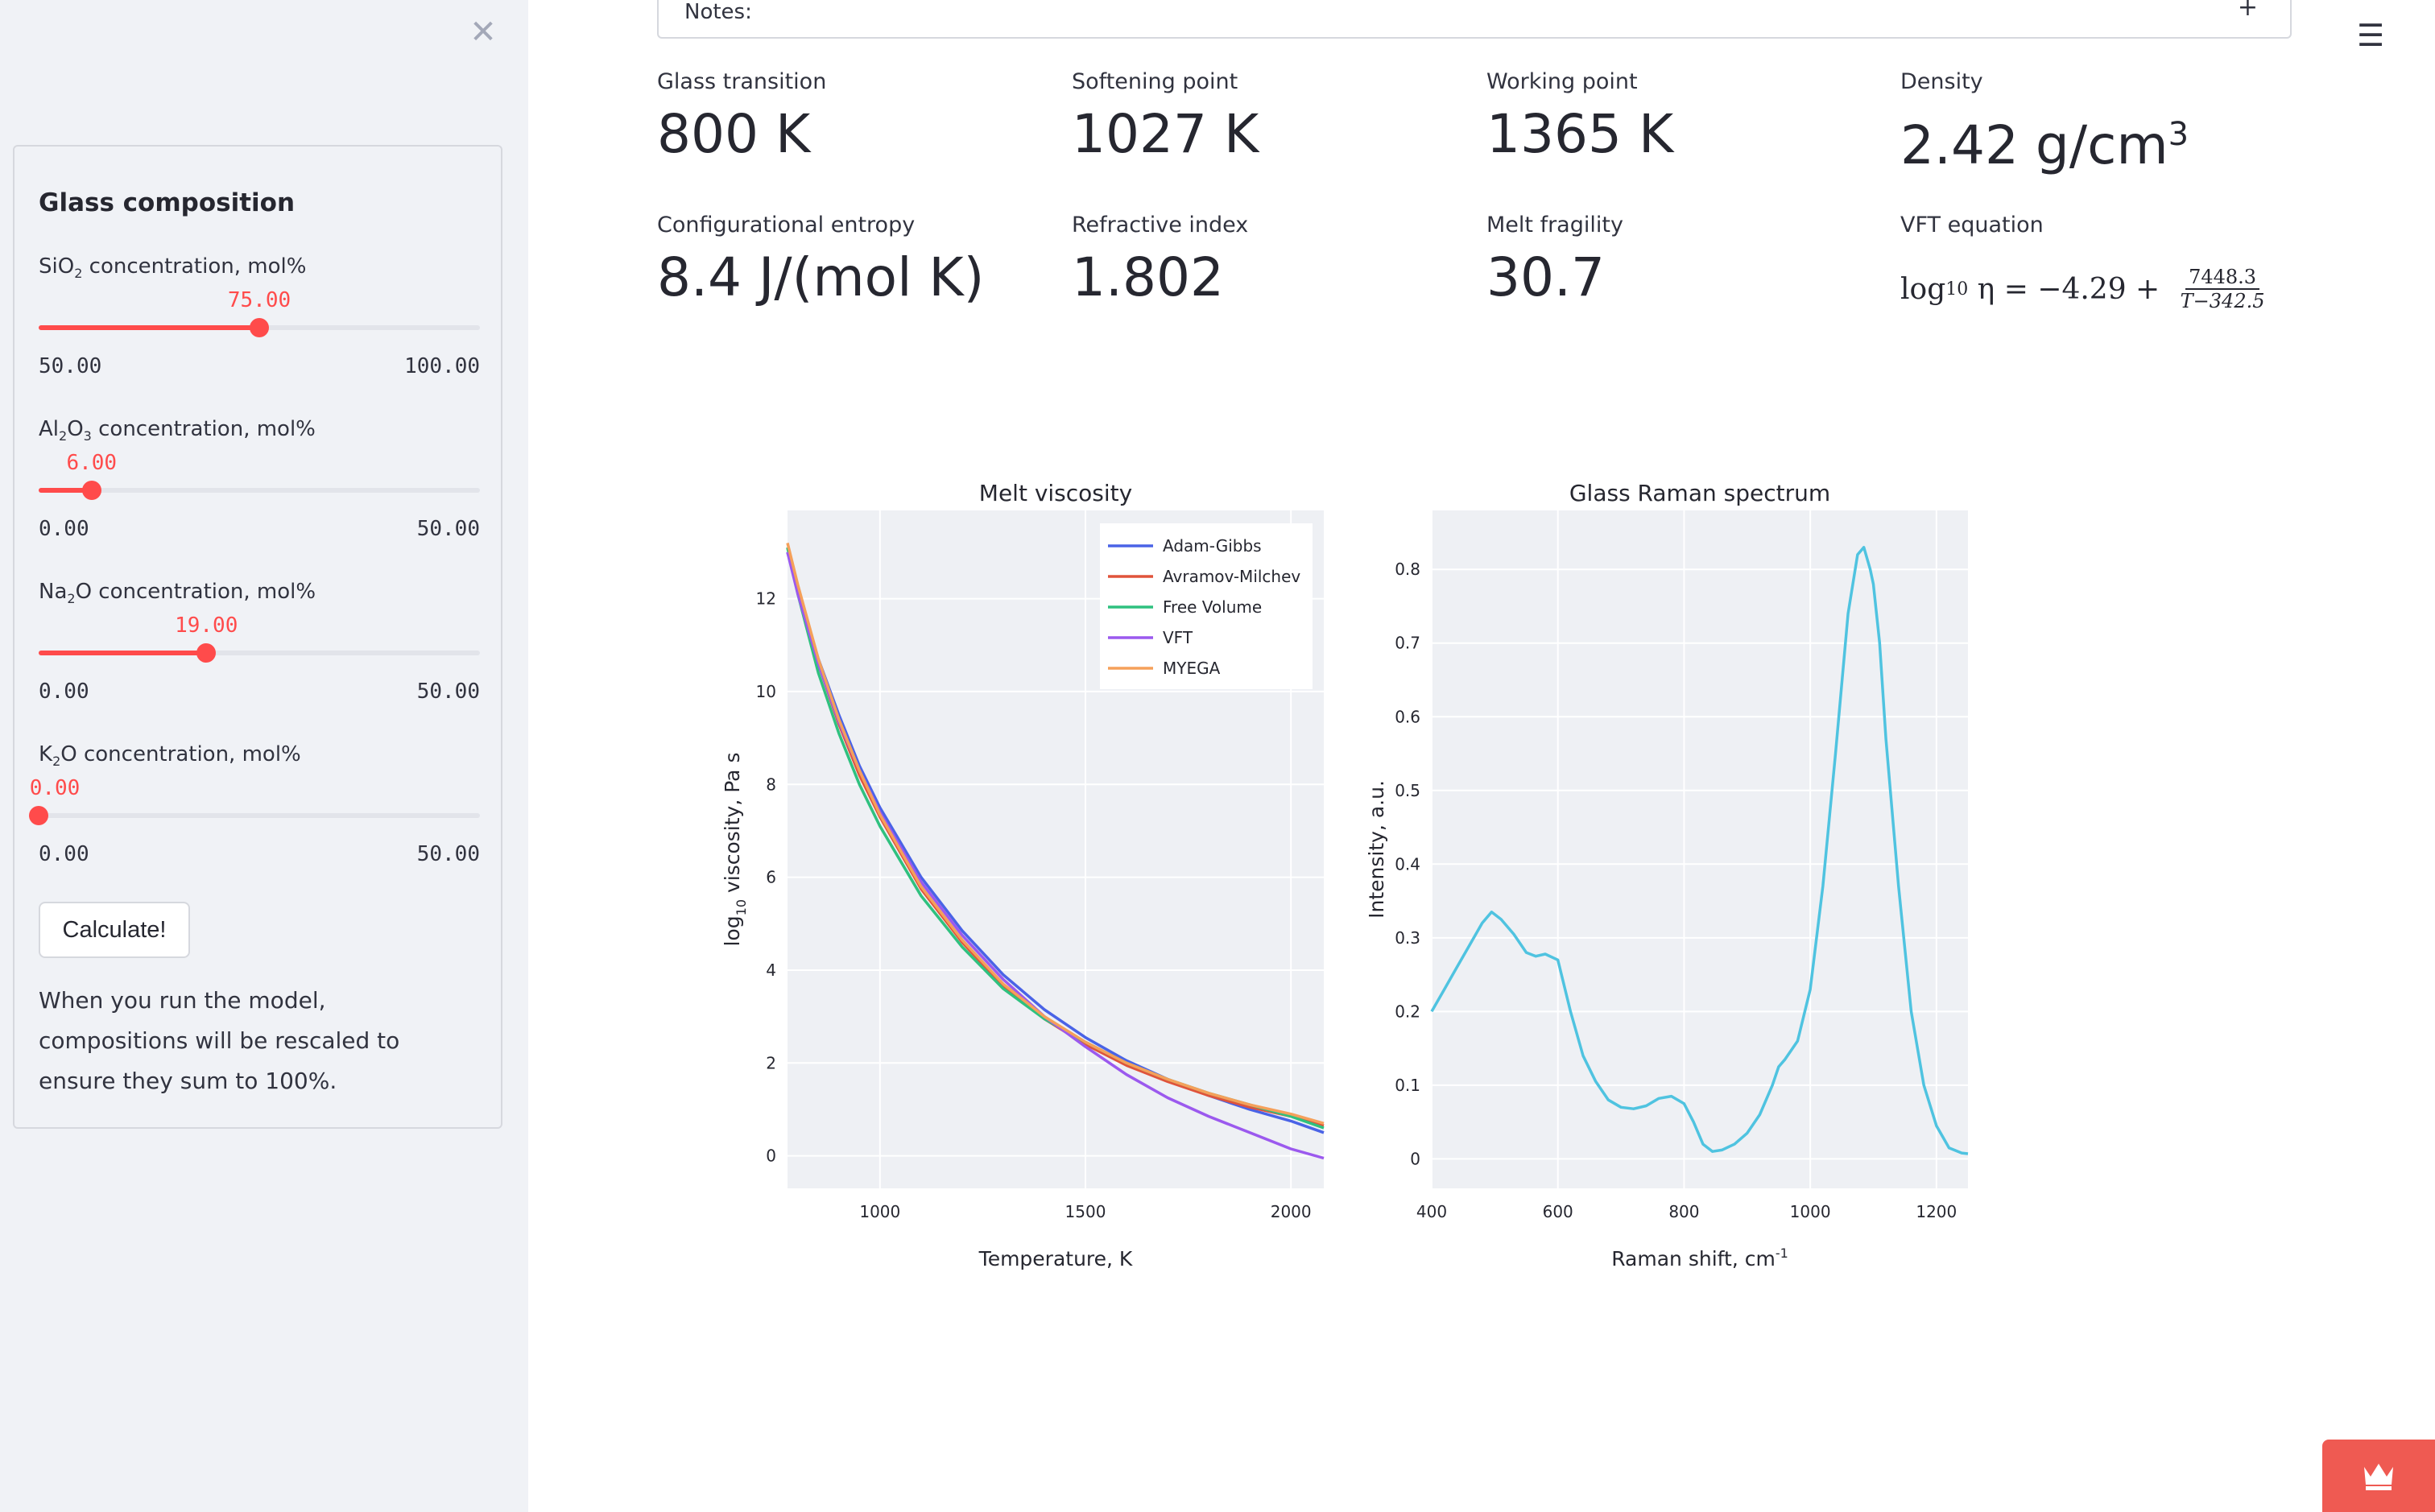 This screenshot has width=2435, height=1512. I want to click on legend-label: MYEGA, so click(1192, 668).